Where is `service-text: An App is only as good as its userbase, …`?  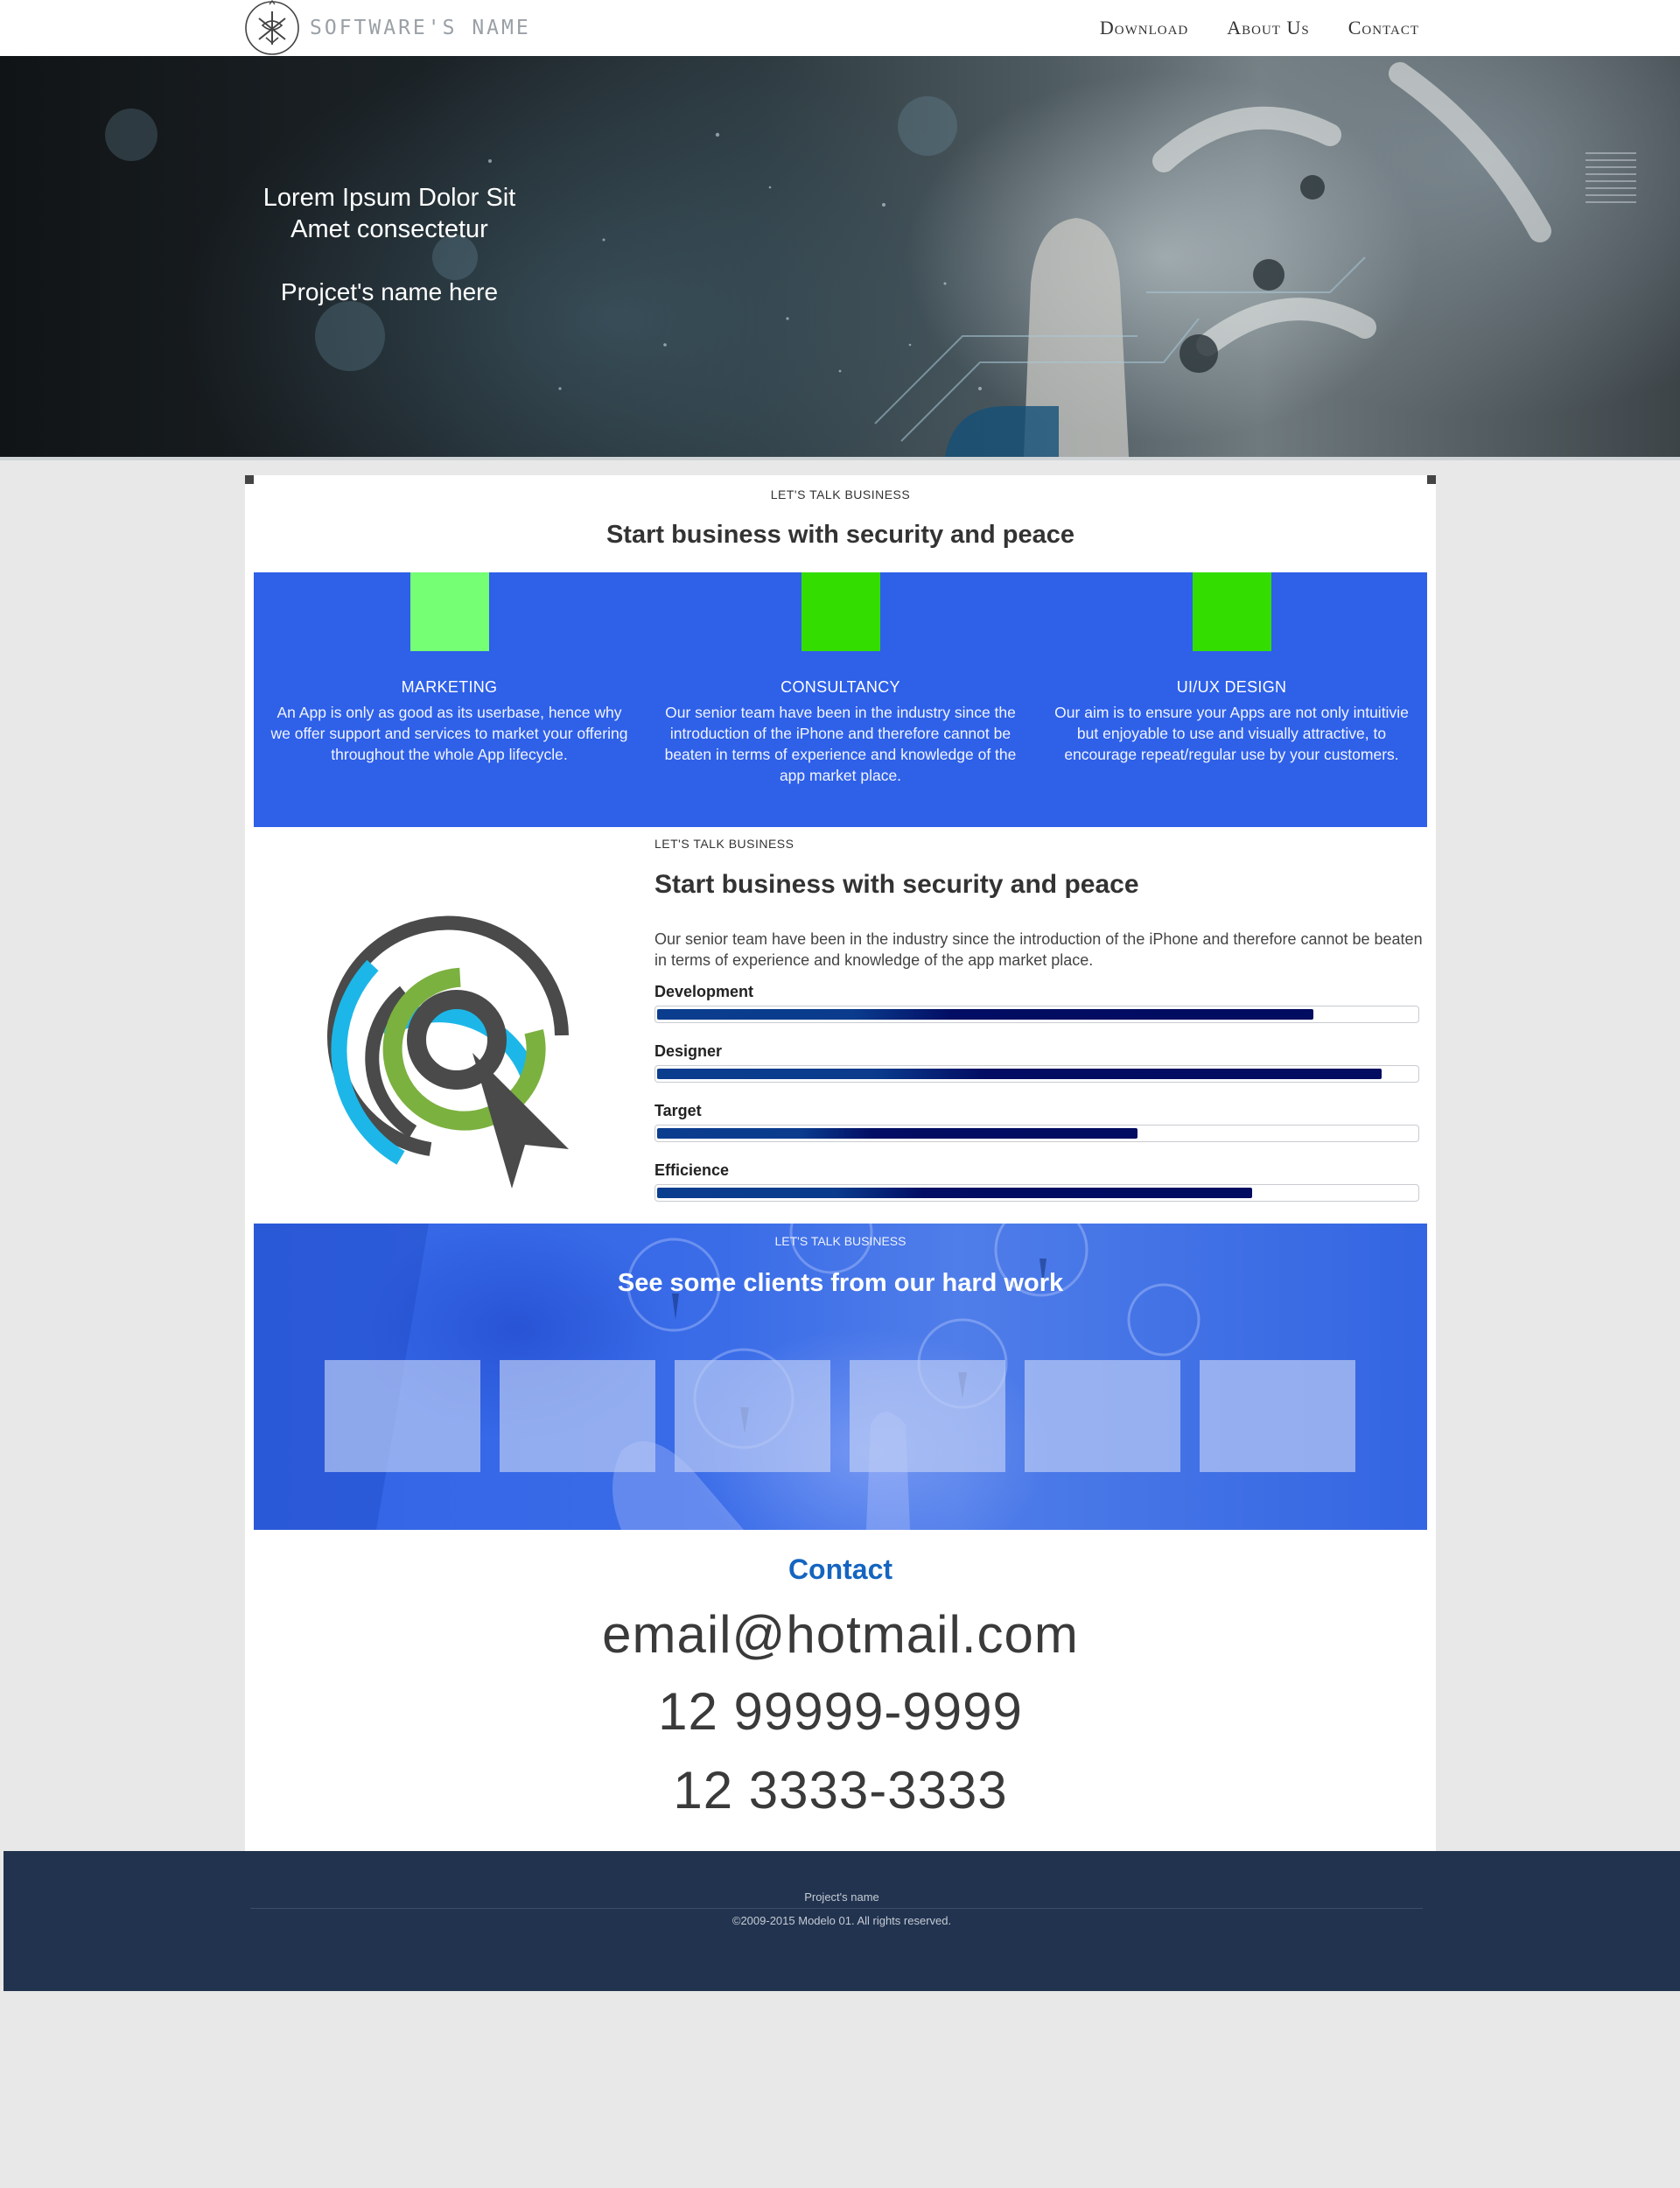
service-text: An App is only as good as its userbase, … is located at coordinates (449, 733).